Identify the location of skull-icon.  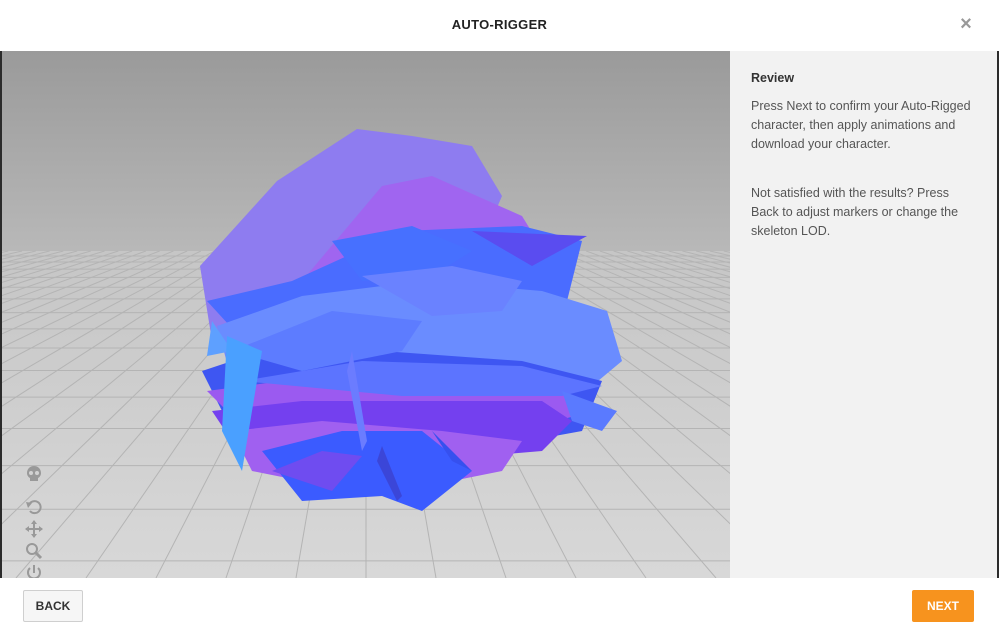
(34, 473).